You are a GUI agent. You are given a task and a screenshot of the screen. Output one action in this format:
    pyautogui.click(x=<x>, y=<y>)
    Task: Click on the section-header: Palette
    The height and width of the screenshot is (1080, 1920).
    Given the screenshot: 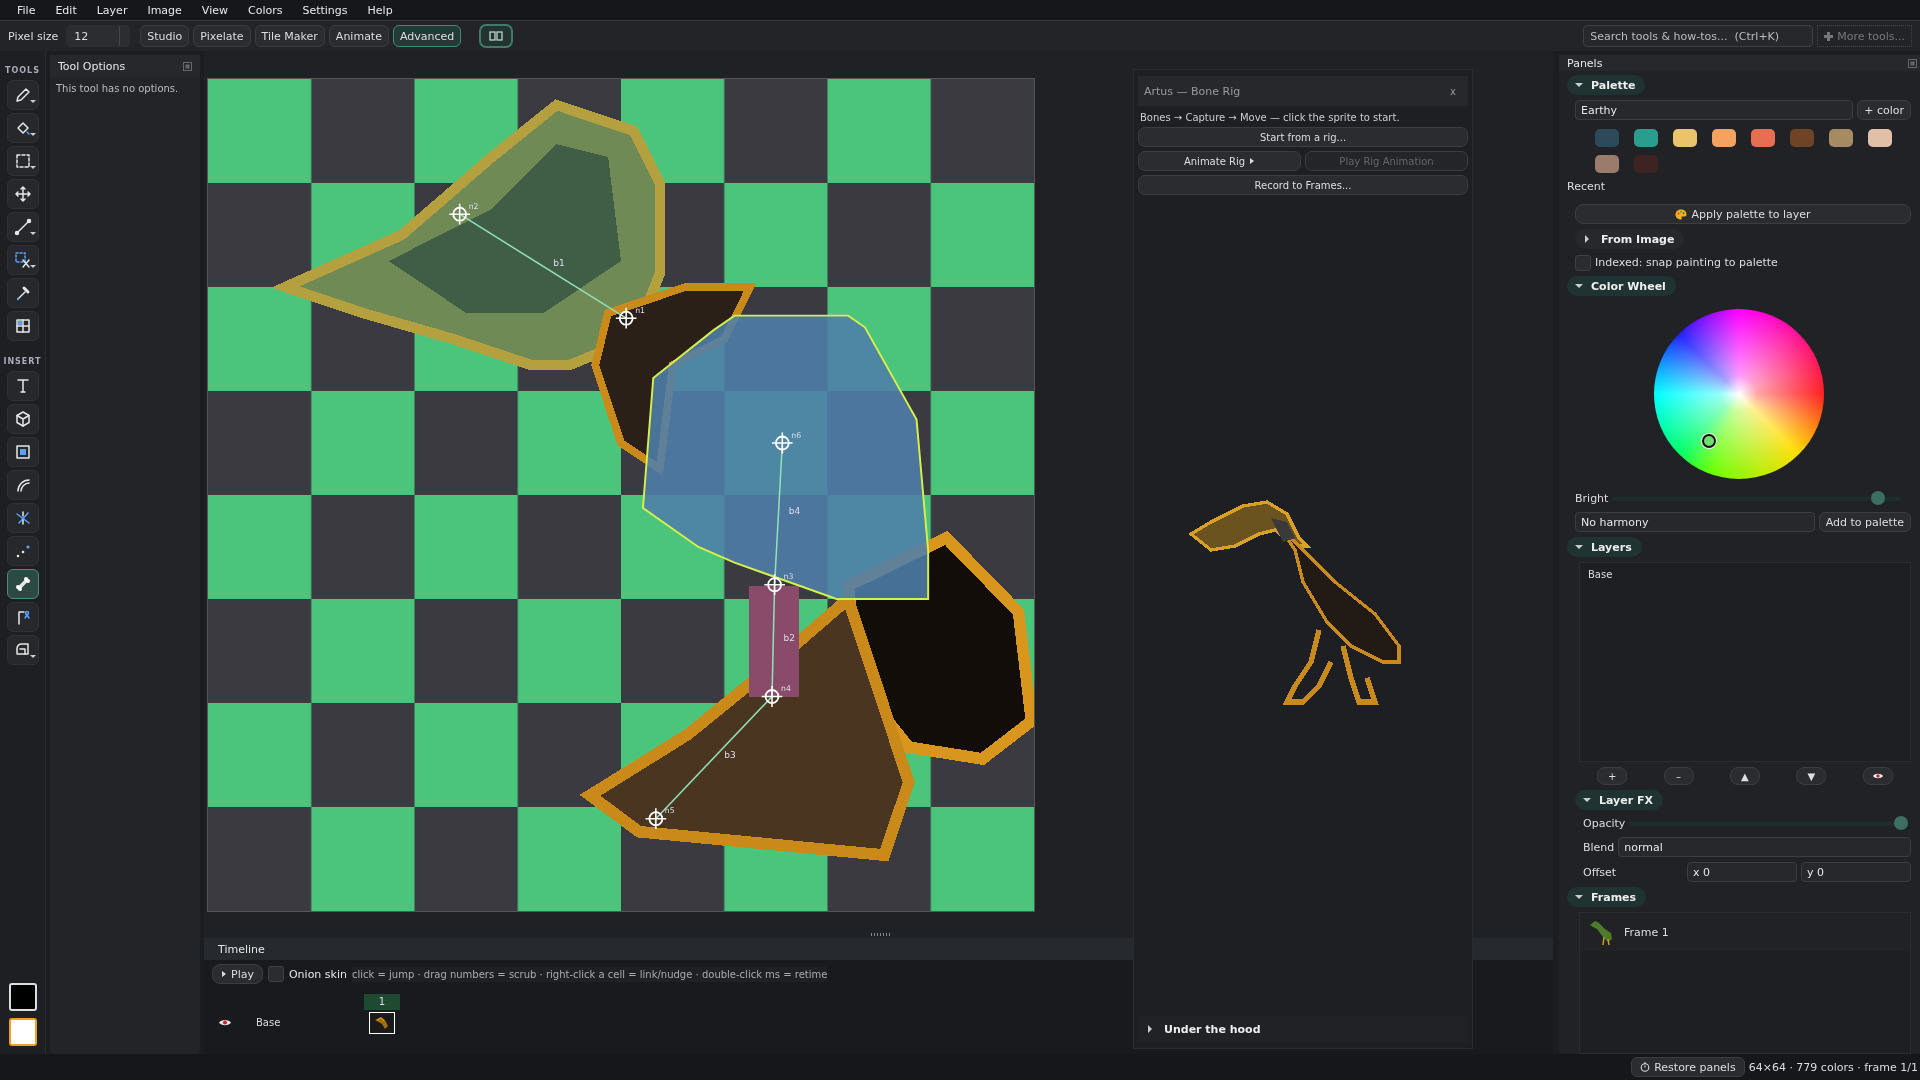 What is the action you would take?
    pyautogui.click(x=1606, y=85)
    